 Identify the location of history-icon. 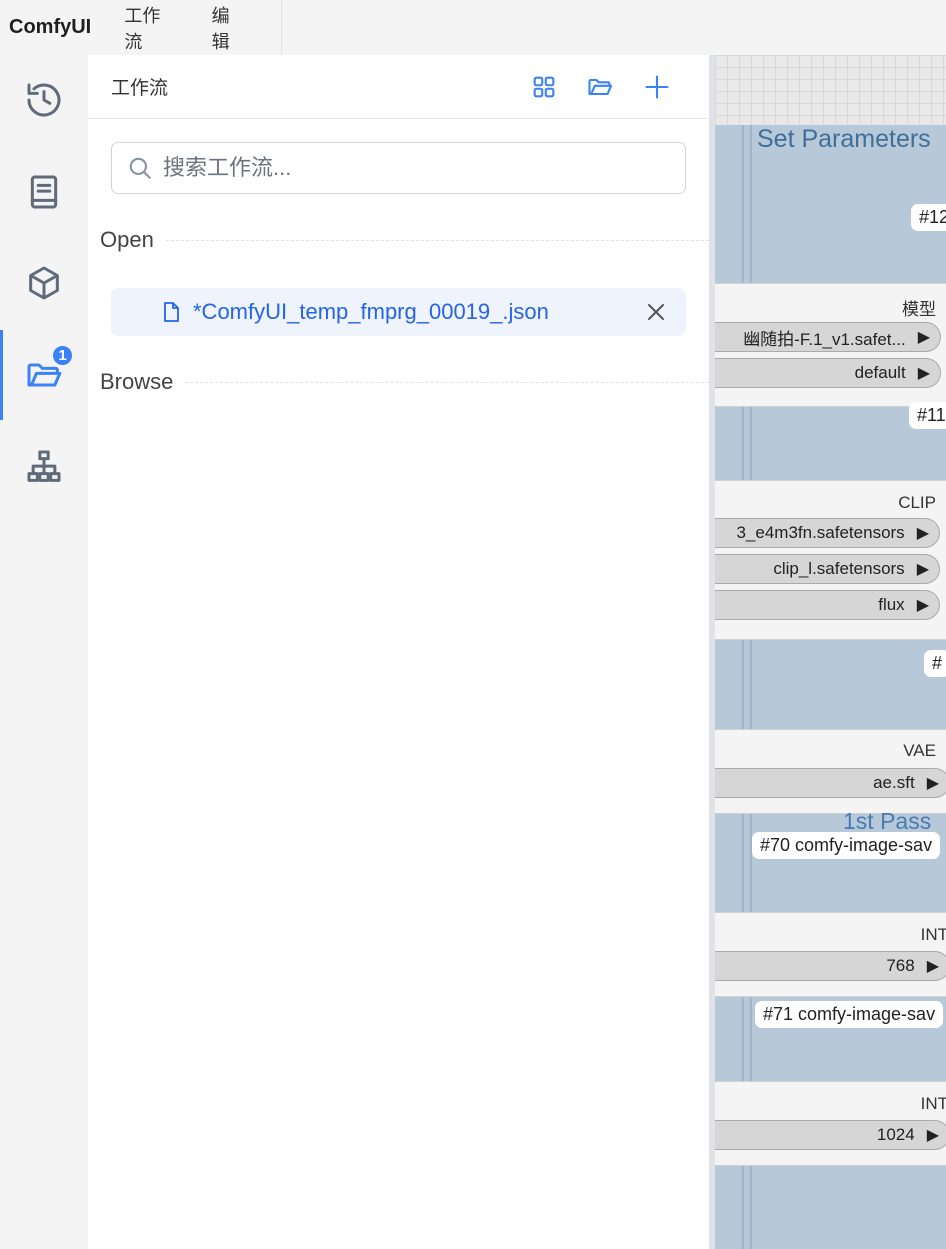
(44, 100).